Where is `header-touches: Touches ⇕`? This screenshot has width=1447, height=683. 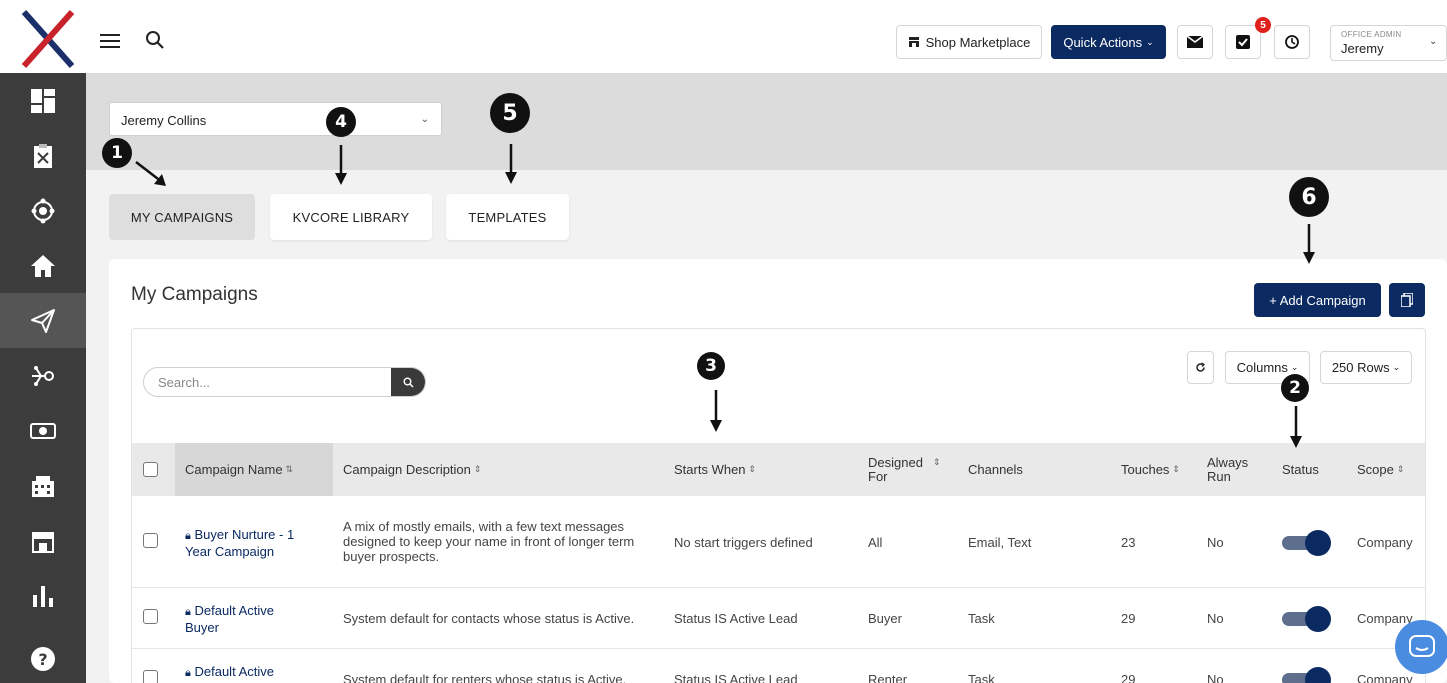 header-touches: Touches ⇕ is located at coordinates (1150, 469).